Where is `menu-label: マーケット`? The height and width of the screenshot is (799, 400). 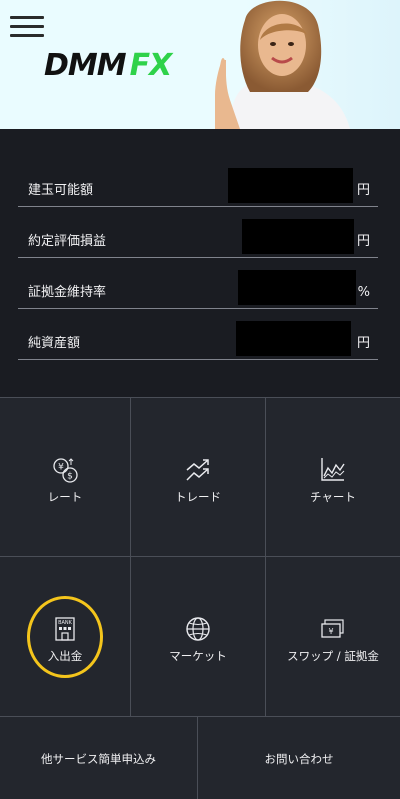
menu-label: マーケット is located at coordinates (198, 656).